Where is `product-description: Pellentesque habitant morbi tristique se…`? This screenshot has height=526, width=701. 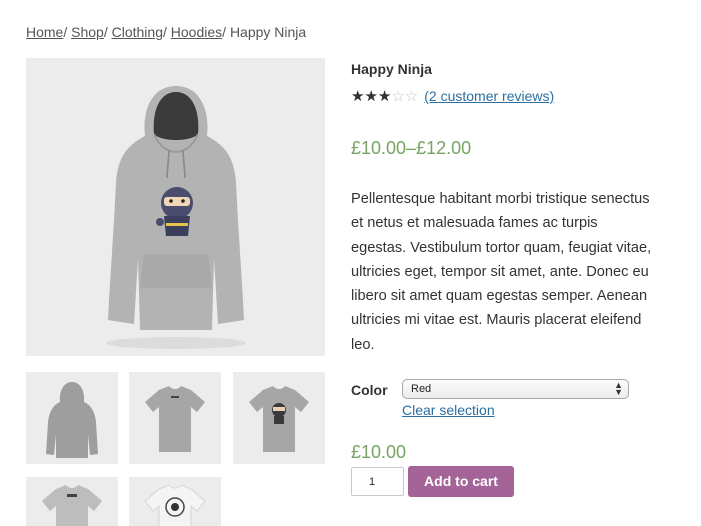
product-description: Pellentesque habitant morbi tristique se… is located at coordinates (501, 272).